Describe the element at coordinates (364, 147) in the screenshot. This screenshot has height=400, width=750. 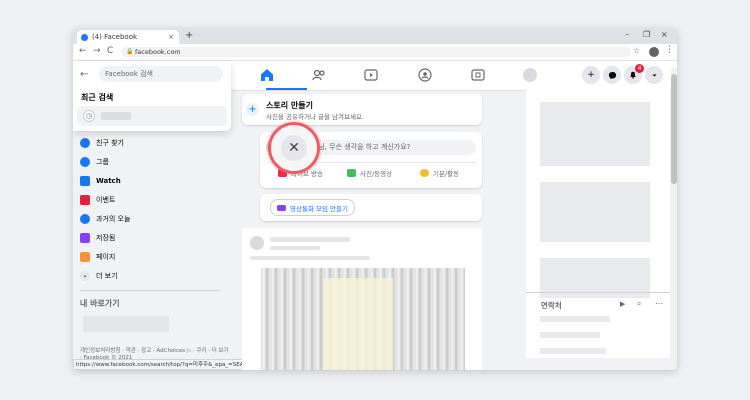
I see `post-prompt: 님, 무슨 생각을 하고 계신가요?` at that location.